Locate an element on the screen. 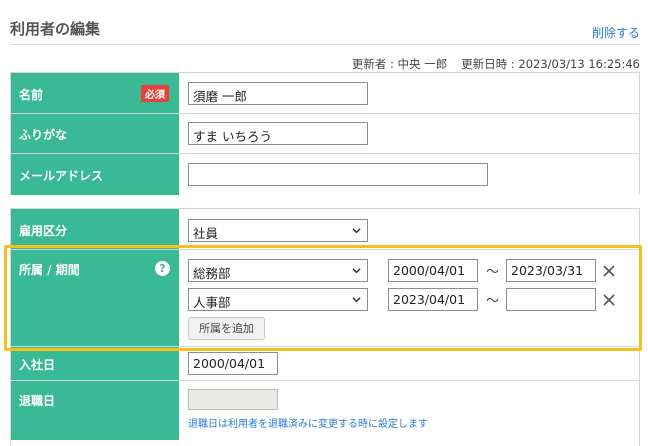  value-cell-join-date: 2000/04/01 is located at coordinates (409, 363).